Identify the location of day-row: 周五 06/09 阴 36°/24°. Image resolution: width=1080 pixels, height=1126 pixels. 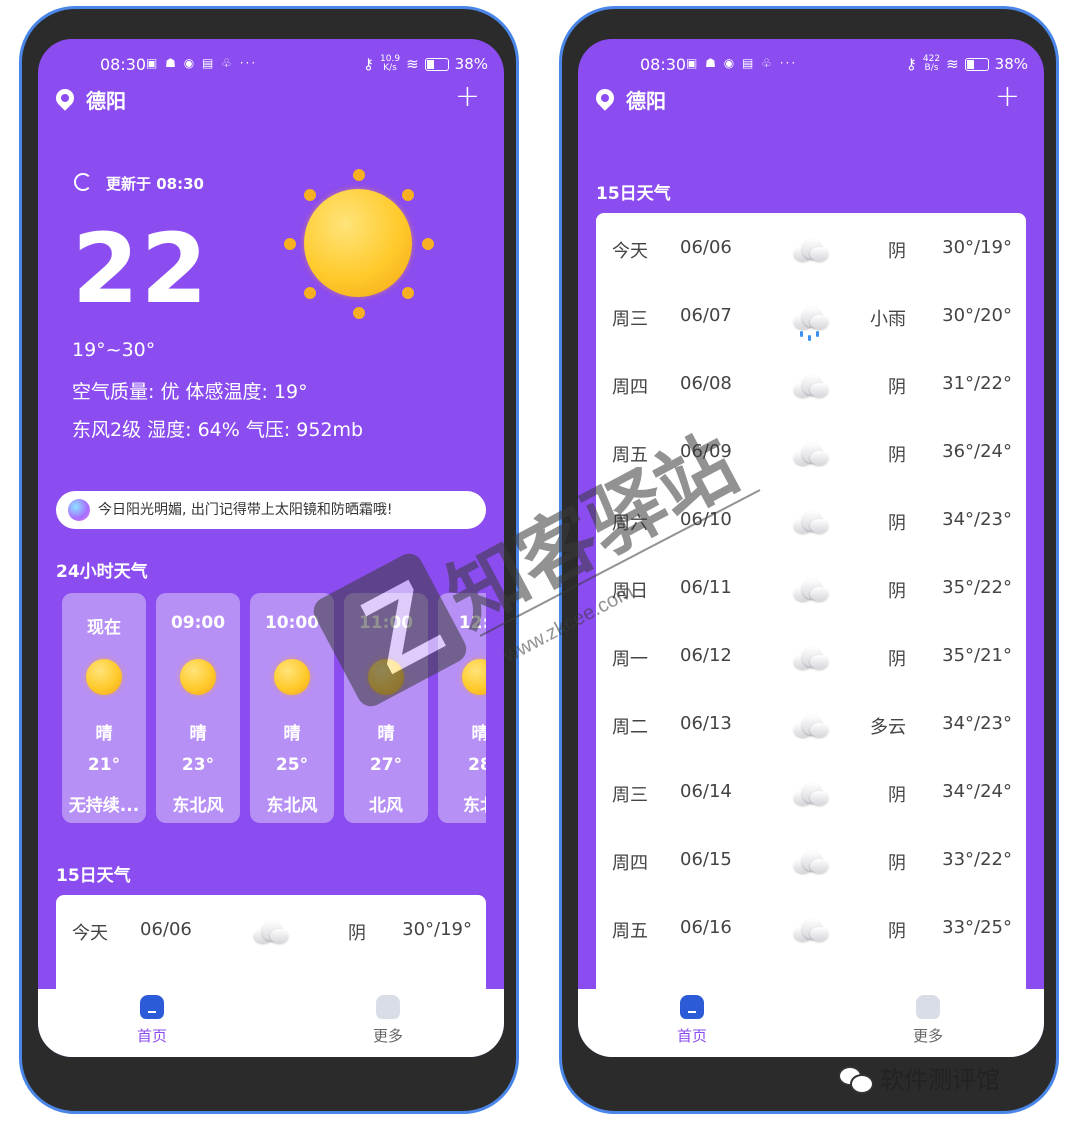
(811, 453).